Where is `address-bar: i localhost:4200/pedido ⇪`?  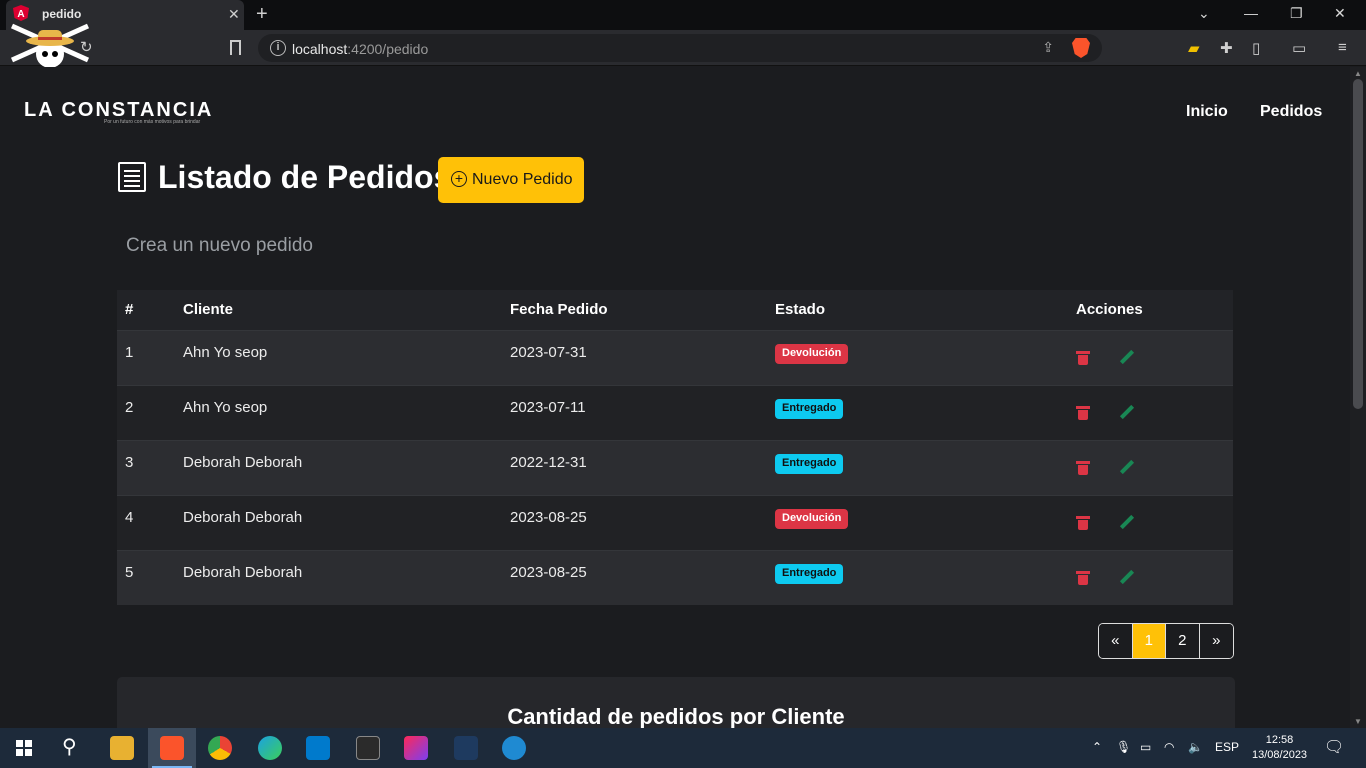
address-bar: i localhost:4200/pedido ⇪ is located at coordinates (680, 48).